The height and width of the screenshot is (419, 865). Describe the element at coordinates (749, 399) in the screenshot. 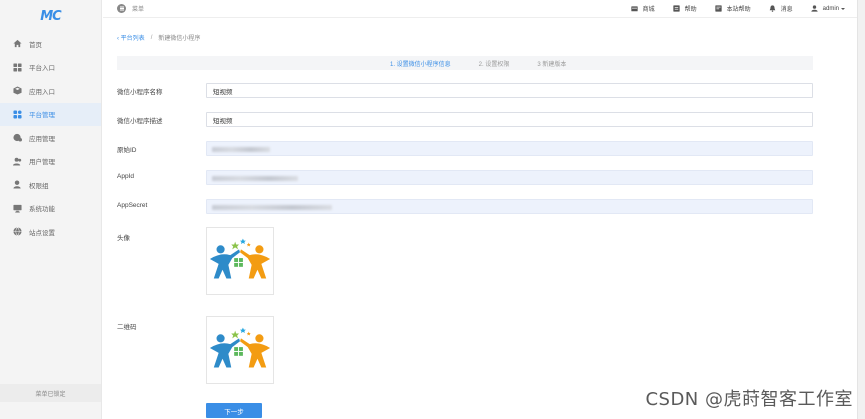

I see `watermark: CSDN @虎莳智客工作室` at that location.